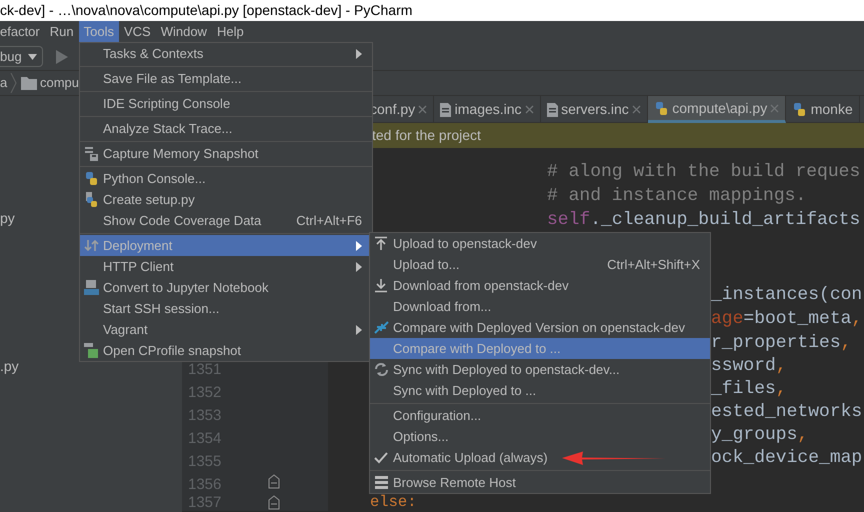 The height and width of the screenshot is (512, 864). I want to click on menu-item: Browse Remote Host, so click(540, 482).